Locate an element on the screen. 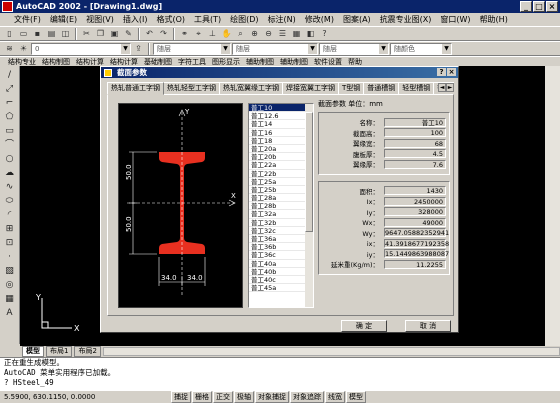 The width and height of the screenshot is (560, 403). list-item: 普工32b is located at coordinates (281, 223).